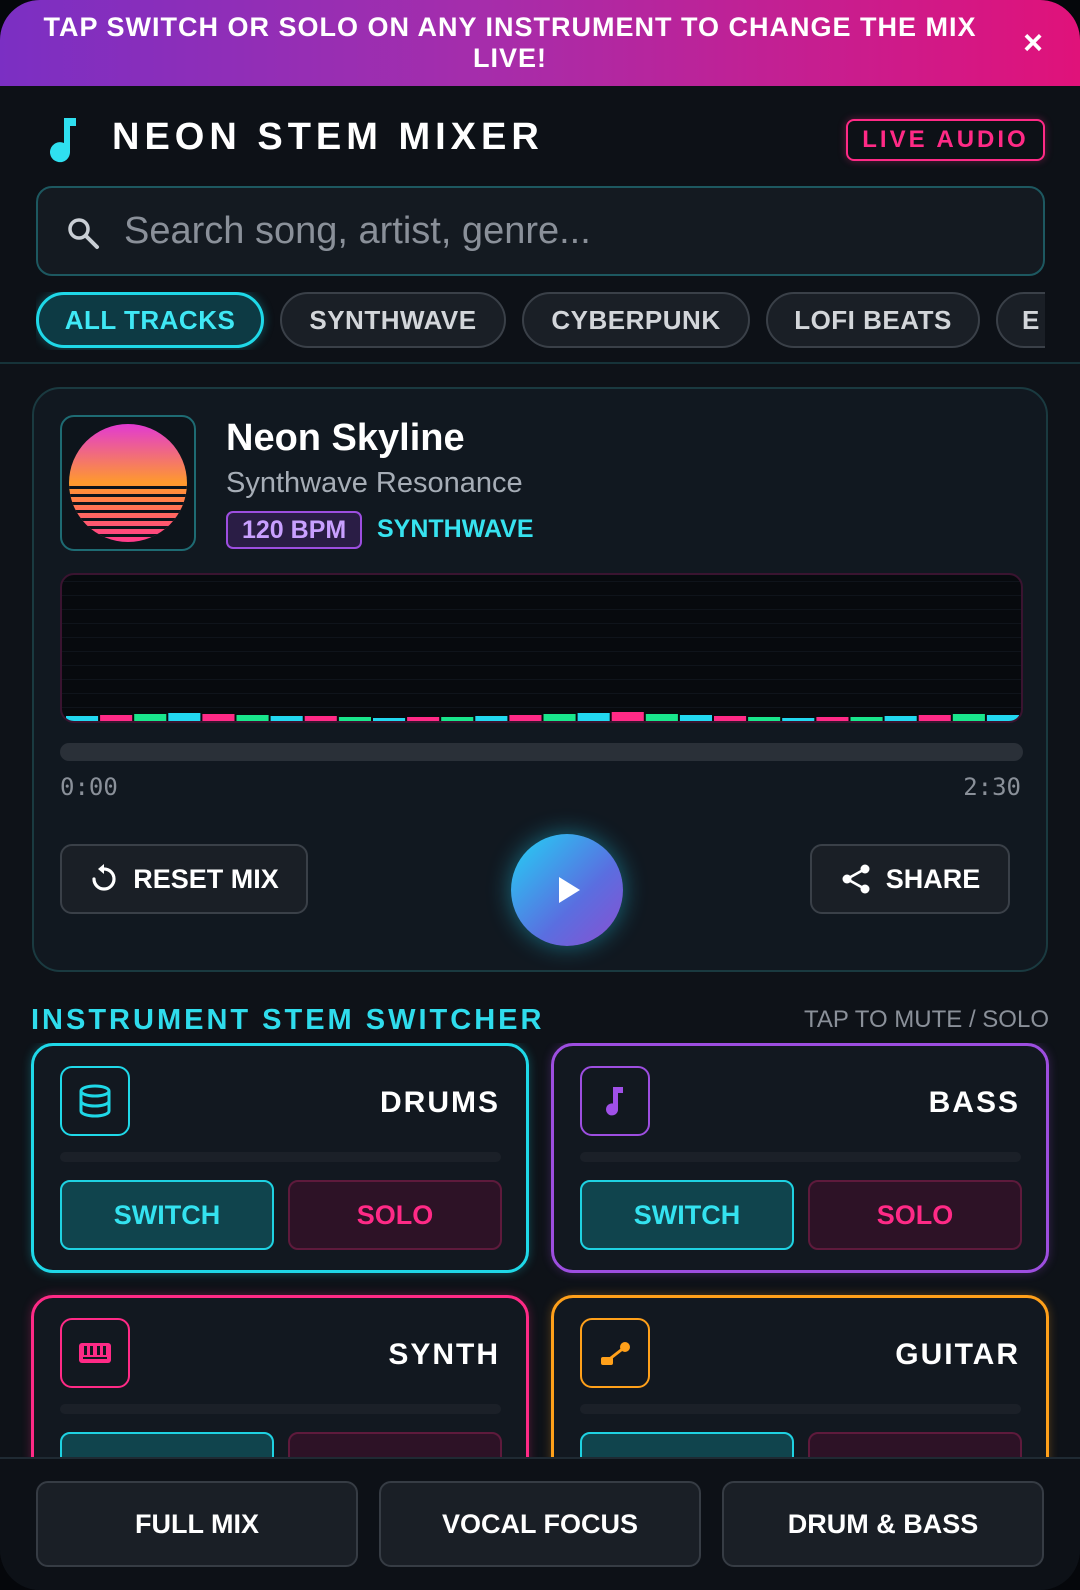 This screenshot has height=1590, width=1080. I want to click on preset-bar: FULL MIX VOCAL FOCUS DRUM & BASS, so click(540, 1523).